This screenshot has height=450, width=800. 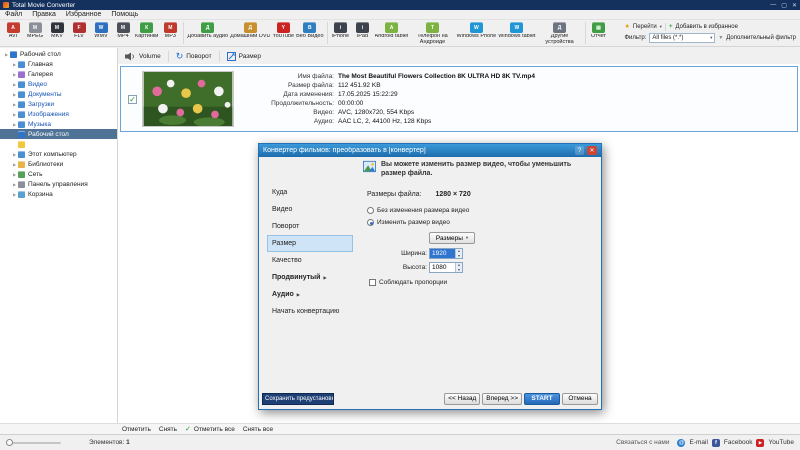 What do you see at coordinates (136, 429) in the screenshot?
I see `mark-button: Отметить` at bounding box center [136, 429].